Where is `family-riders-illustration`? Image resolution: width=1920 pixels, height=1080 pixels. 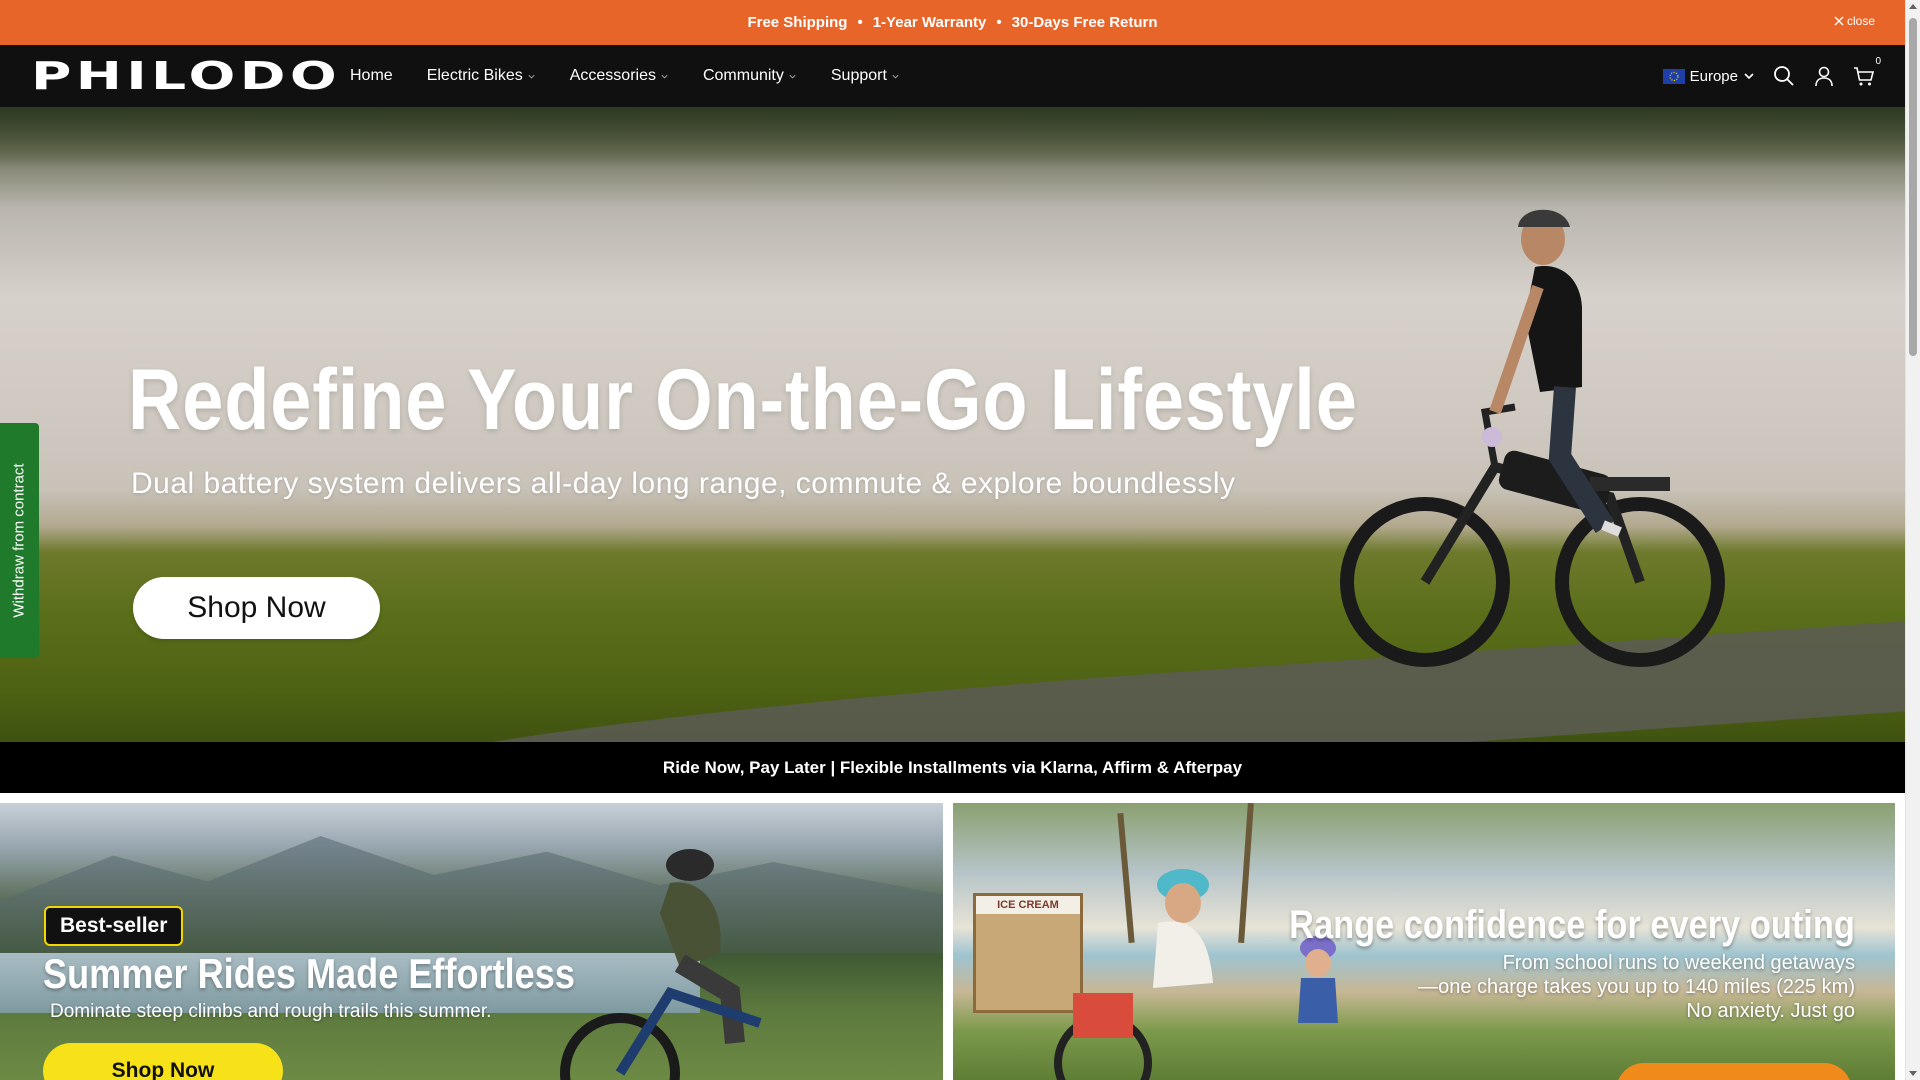 family-riders-illustration is located at coordinates (1196, 974).